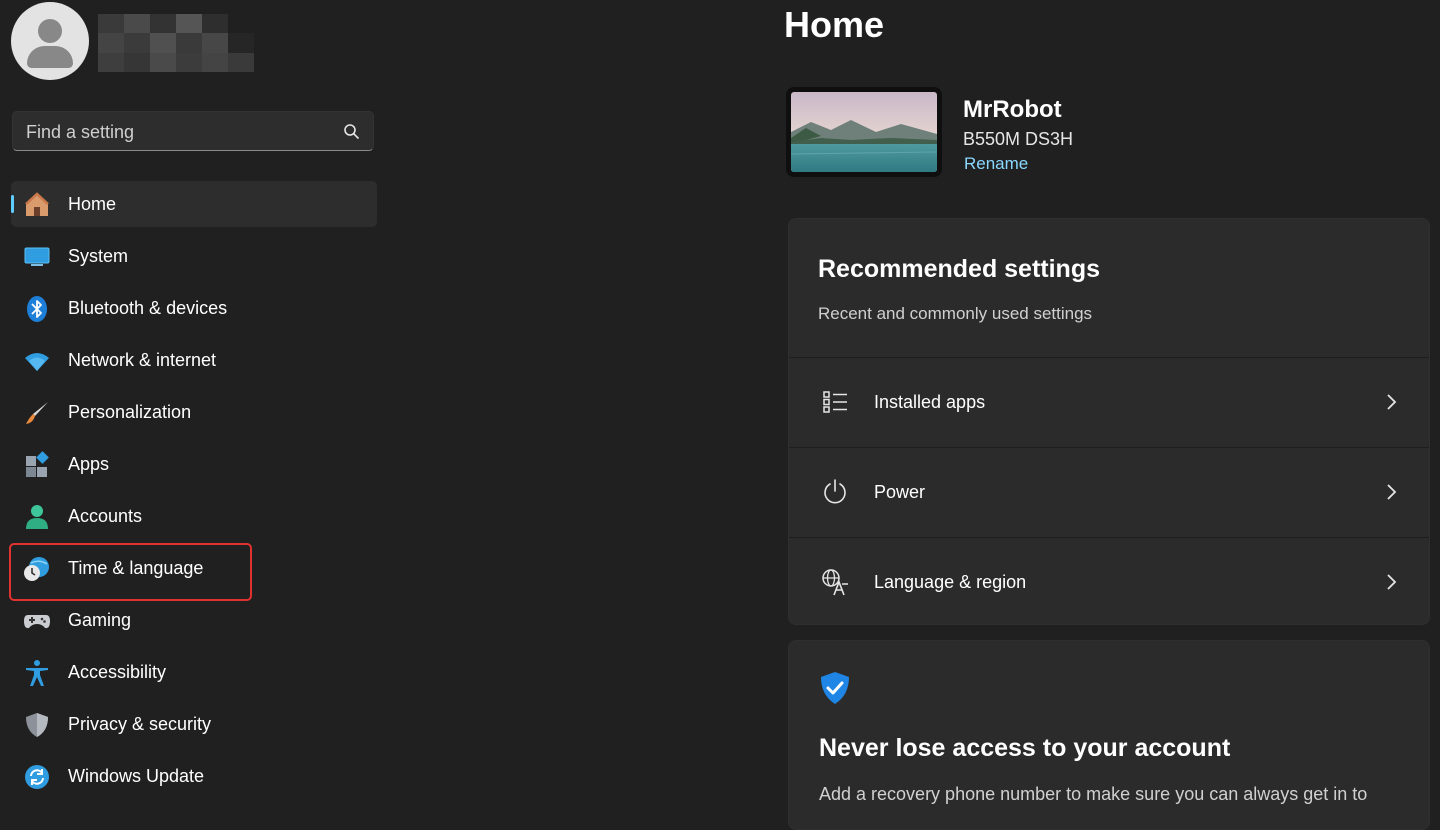  I want to click on user-avatar-icon, so click(50, 31).